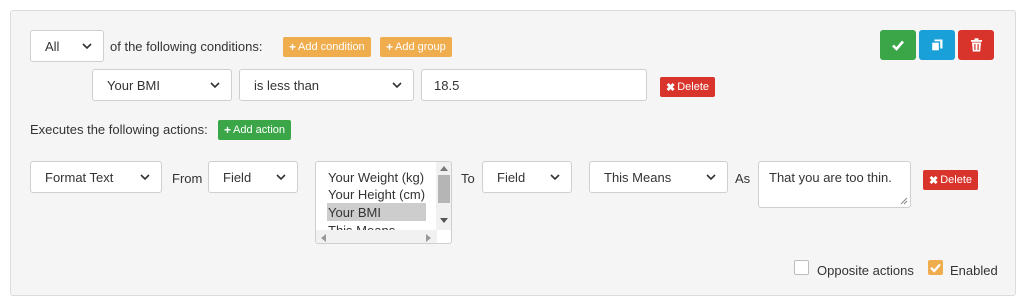  Describe the element at coordinates (444, 221) in the screenshot. I see `scroll-down-icon` at that location.